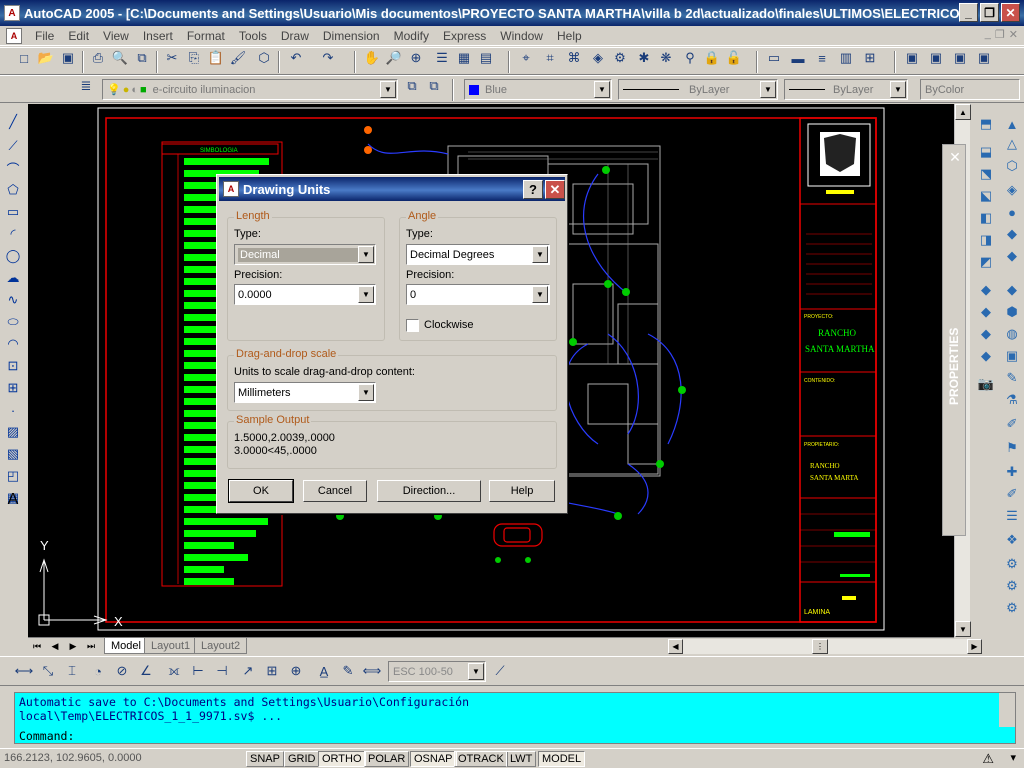  I want to click on solid-6-icon: ◆, so click(1012, 234).